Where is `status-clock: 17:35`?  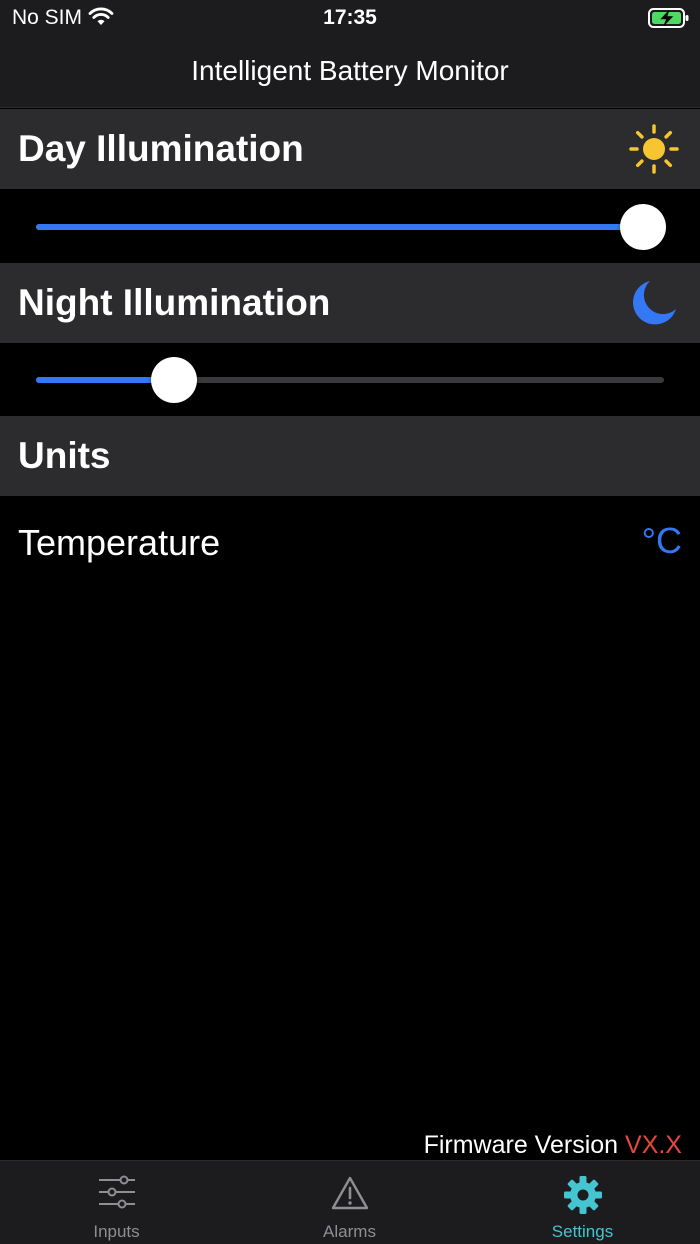 status-clock: 17:35 is located at coordinates (350, 17).